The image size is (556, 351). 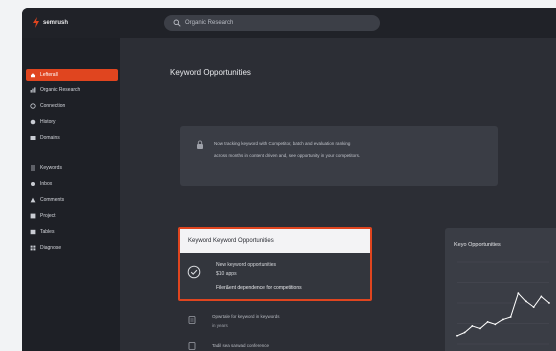 What do you see at coordinates (53, 106) in the screenshot?
I see `sidebar-item-label: Connection` at bounding box center [53, 106].